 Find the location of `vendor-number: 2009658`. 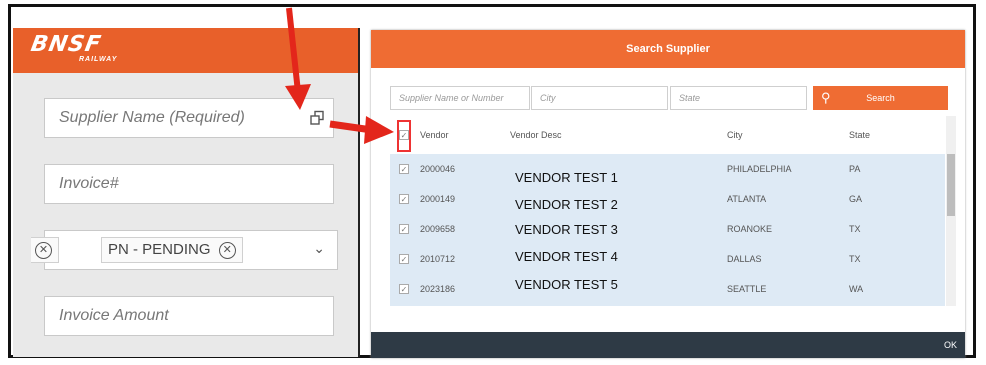

vendor-number: 2009658 is located at coordinates (438, 229).